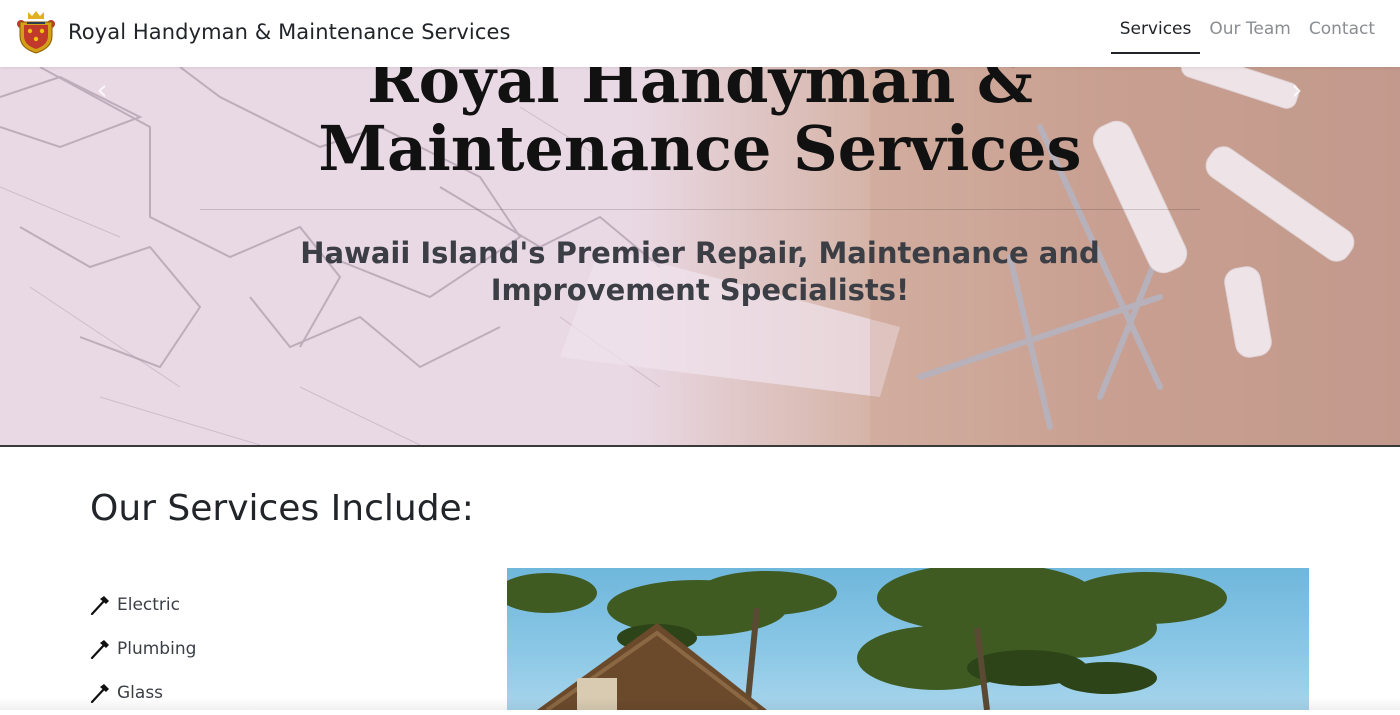  What do you see at coordinates (700, 126) in the screenshot?
I see `hero-title: Royal Handyman & Maintenance Services` at bounding box center [700, 126].